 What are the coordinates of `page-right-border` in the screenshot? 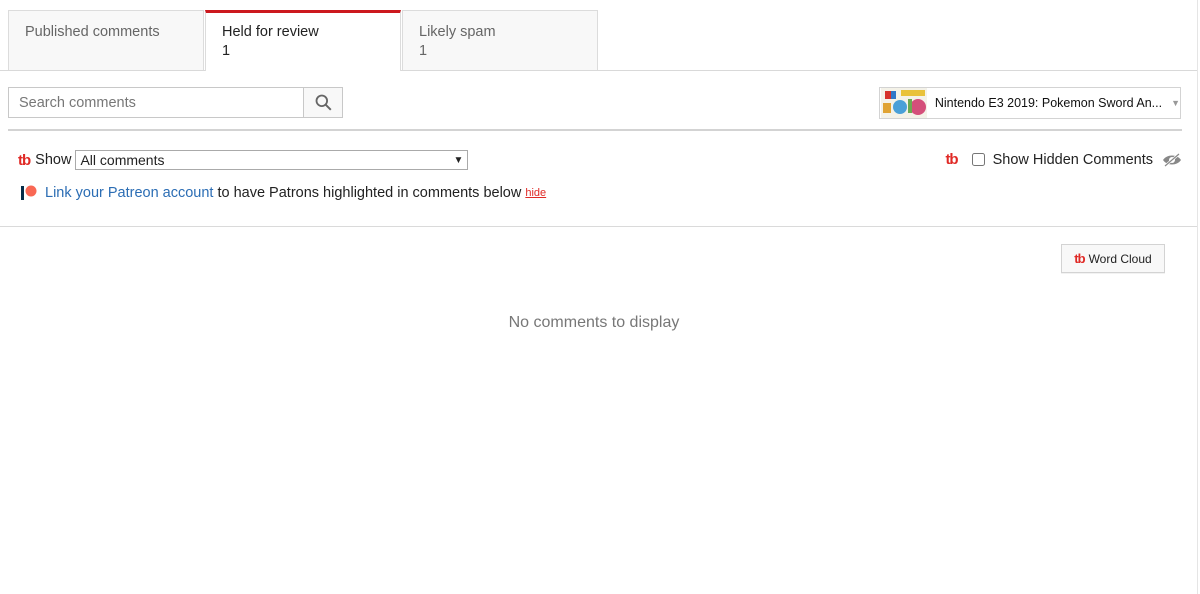 It's located at (1197, 297).